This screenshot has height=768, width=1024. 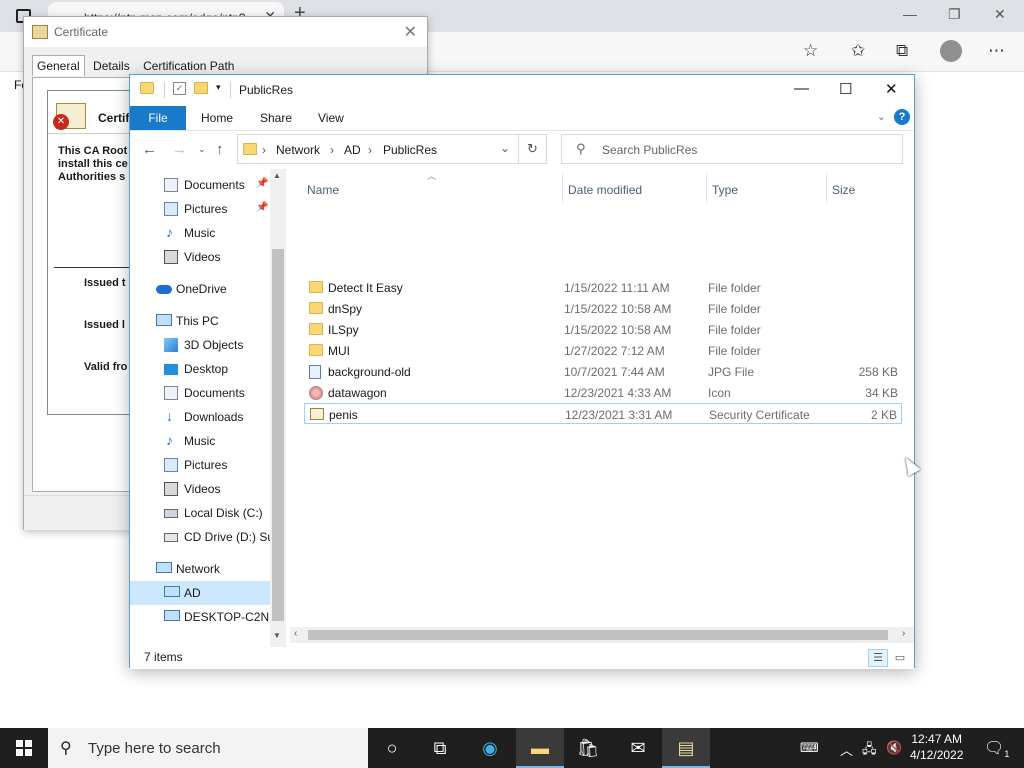 What do you see at coordinates (881, 116) in the screenshot?
I see `expand-ribbon-icon: ⌄` at bounding box center [881, 116].